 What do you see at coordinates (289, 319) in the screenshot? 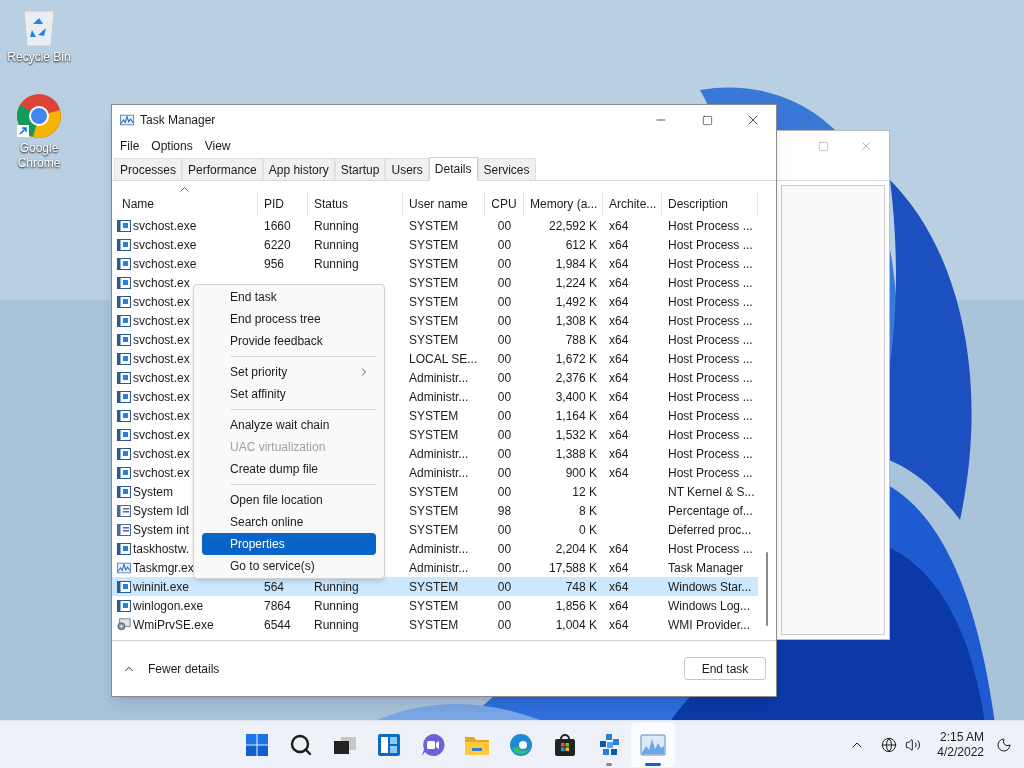
I see `menu-item: End process tree` at bounding box center [289, 319].